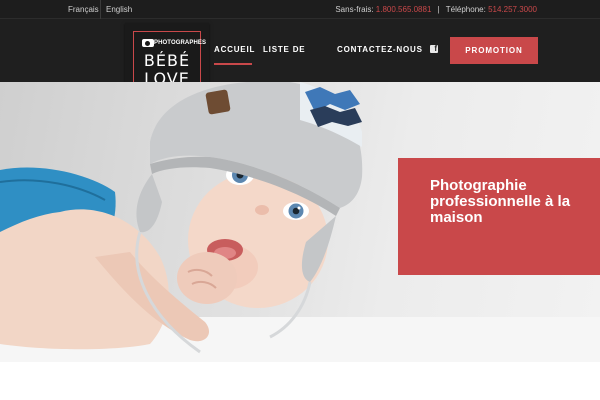 The image size is (600, 400). Describe the element at coordinates (100, 9) in the screenshot. I see `language-divider` at that location.